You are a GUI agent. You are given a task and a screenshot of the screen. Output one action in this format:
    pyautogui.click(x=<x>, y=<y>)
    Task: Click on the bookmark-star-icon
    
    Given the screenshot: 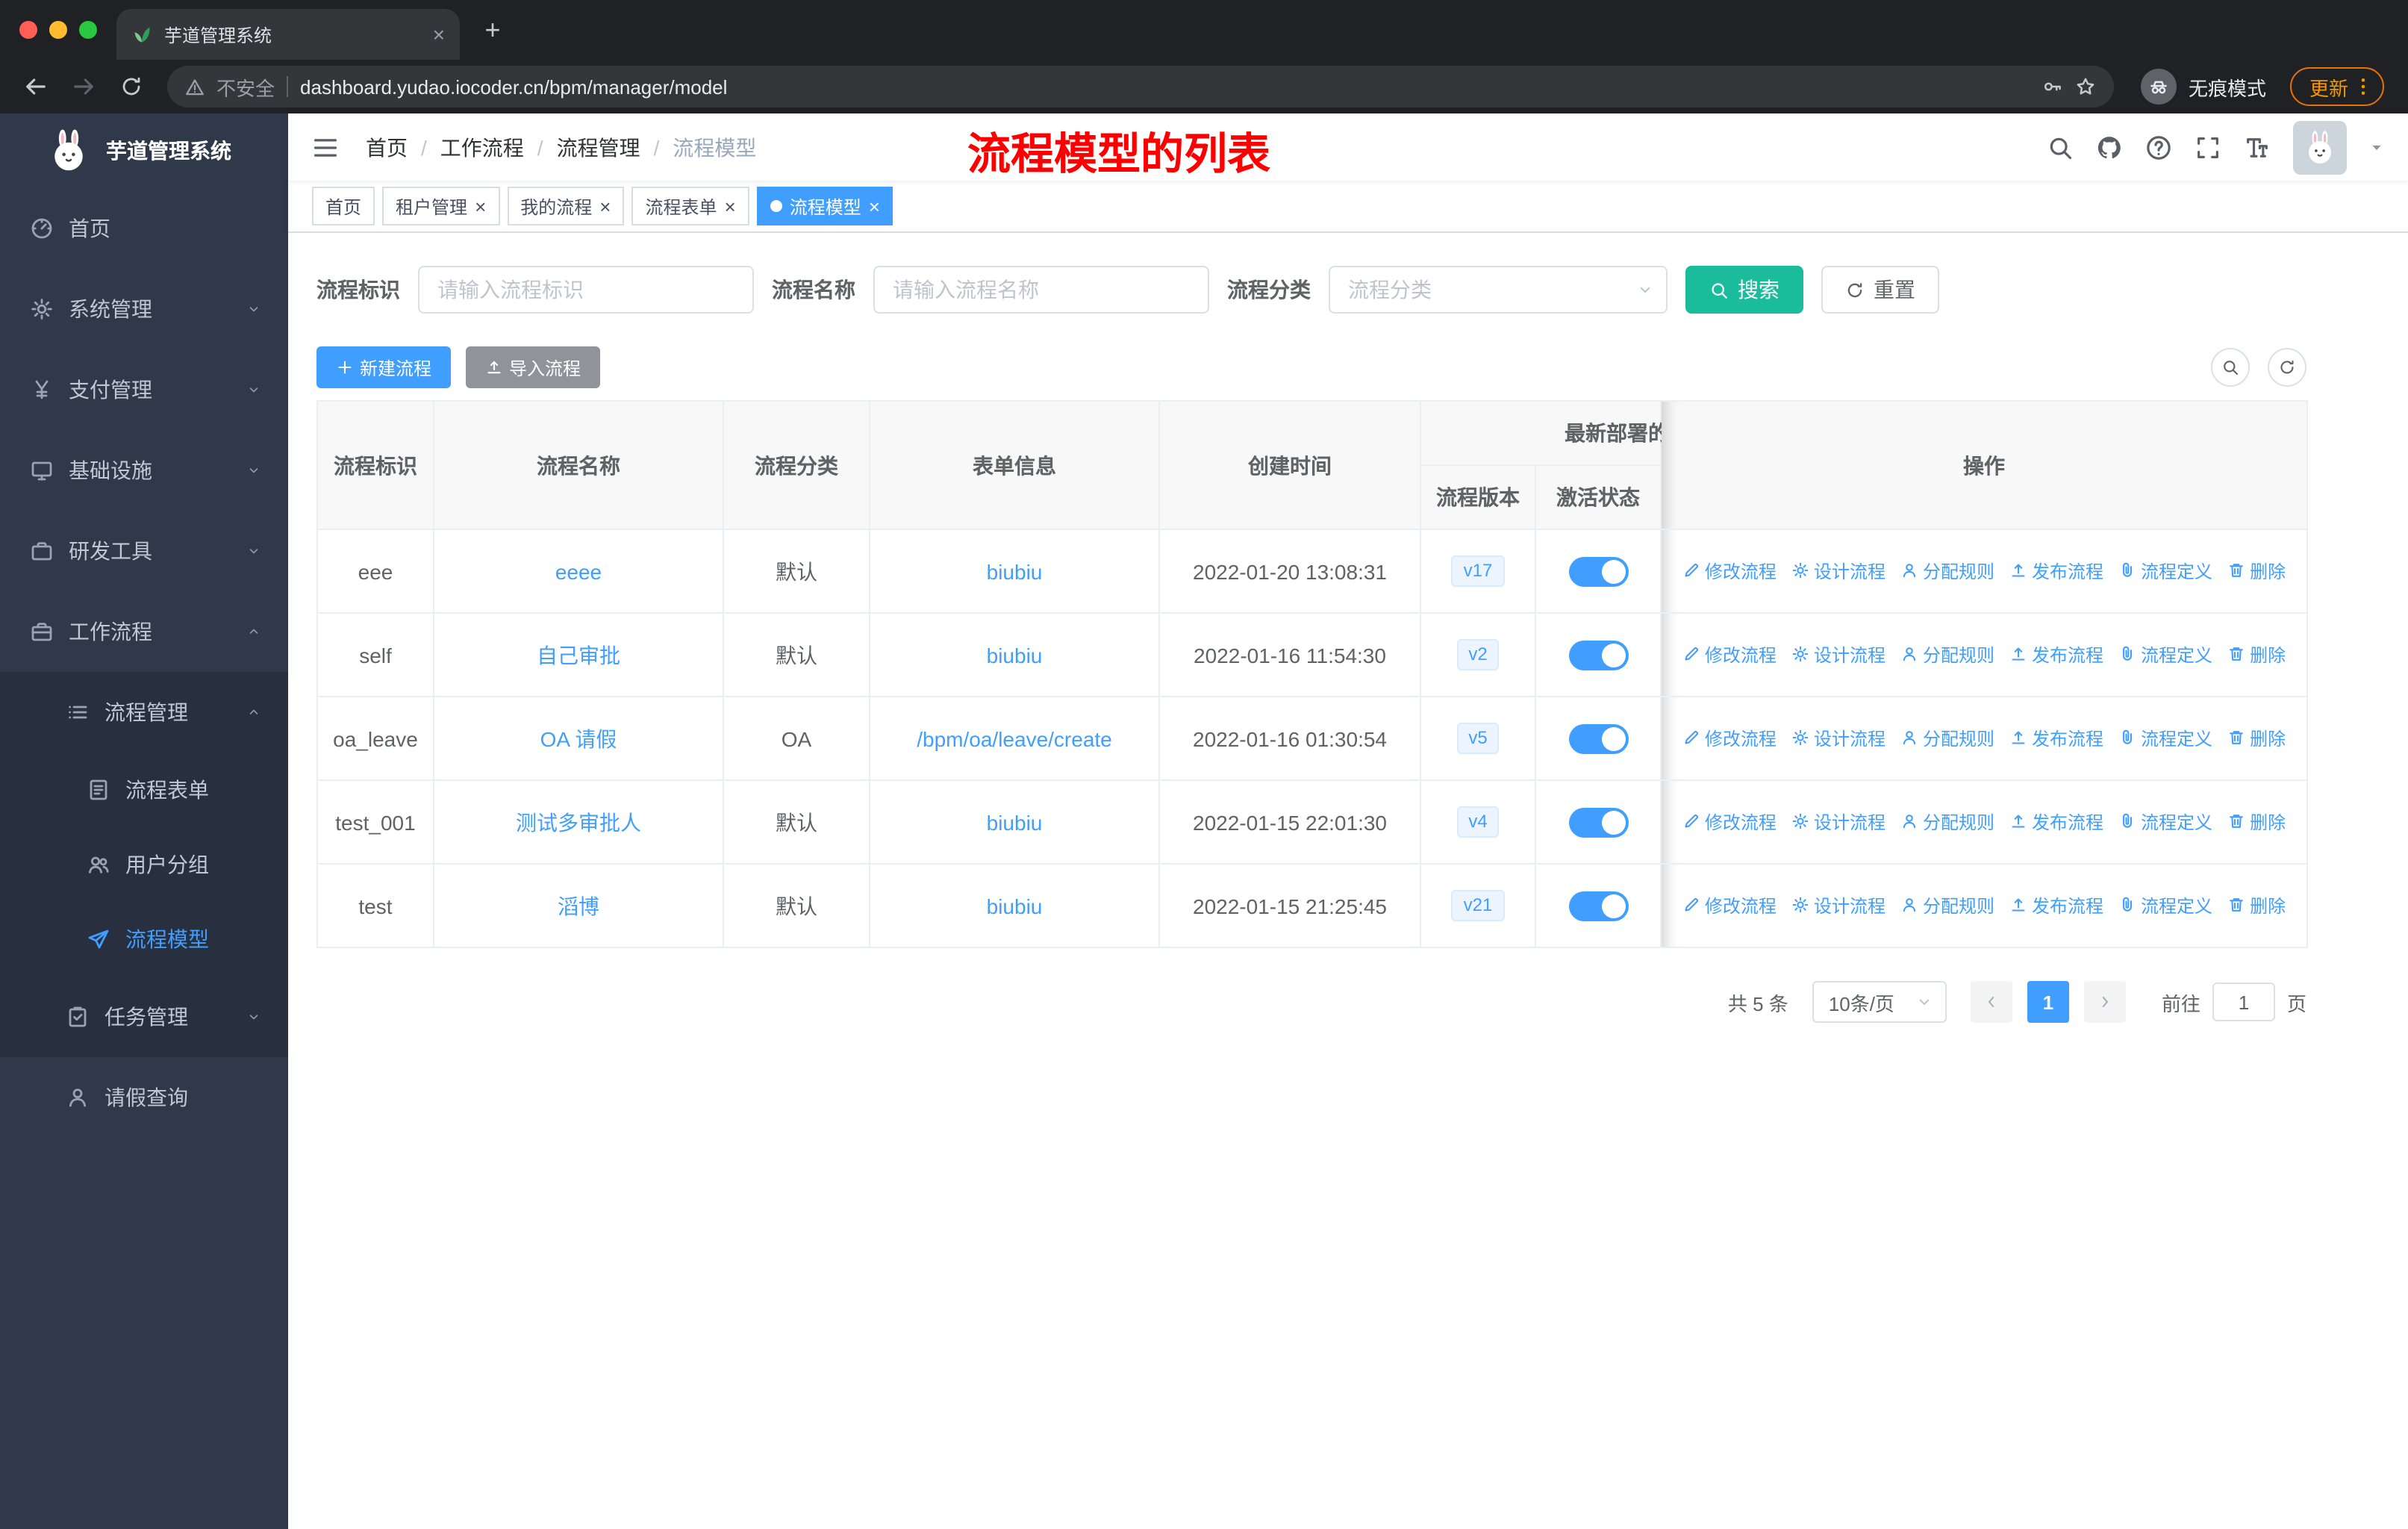 What is the action you would take?
    pyautogui.click(x=2085, y=86)
    